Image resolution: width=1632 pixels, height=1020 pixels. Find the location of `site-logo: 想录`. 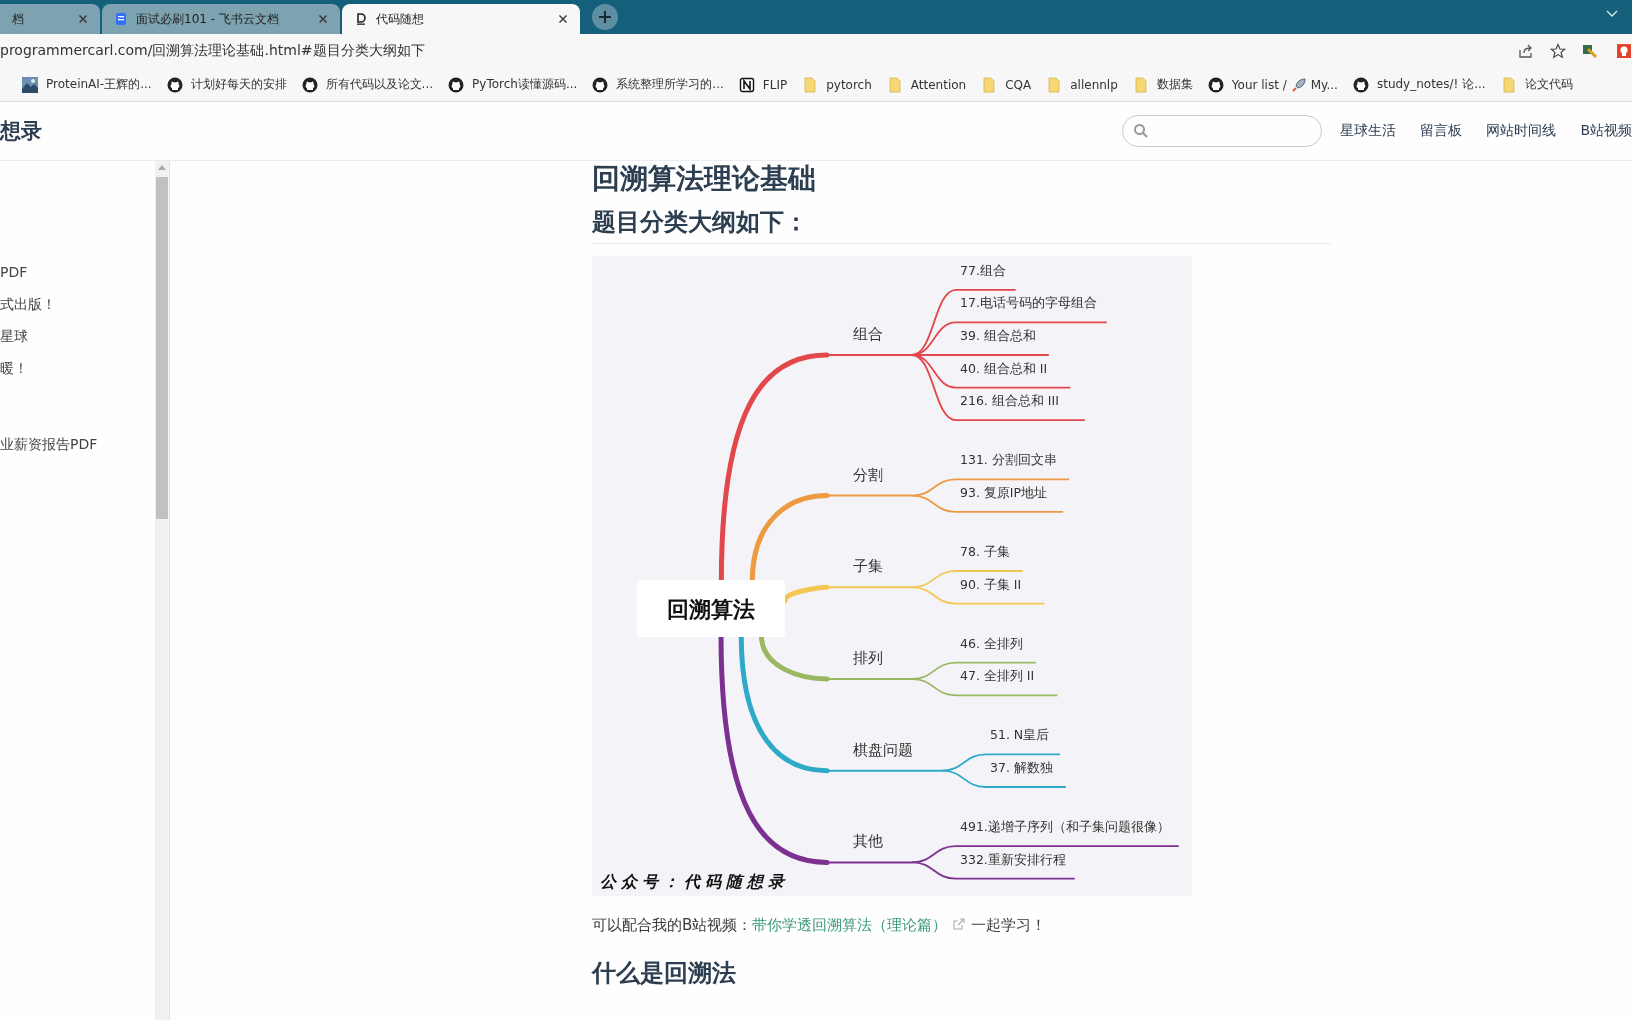

site-logo: 想录 is located at coordinates (21, 131).